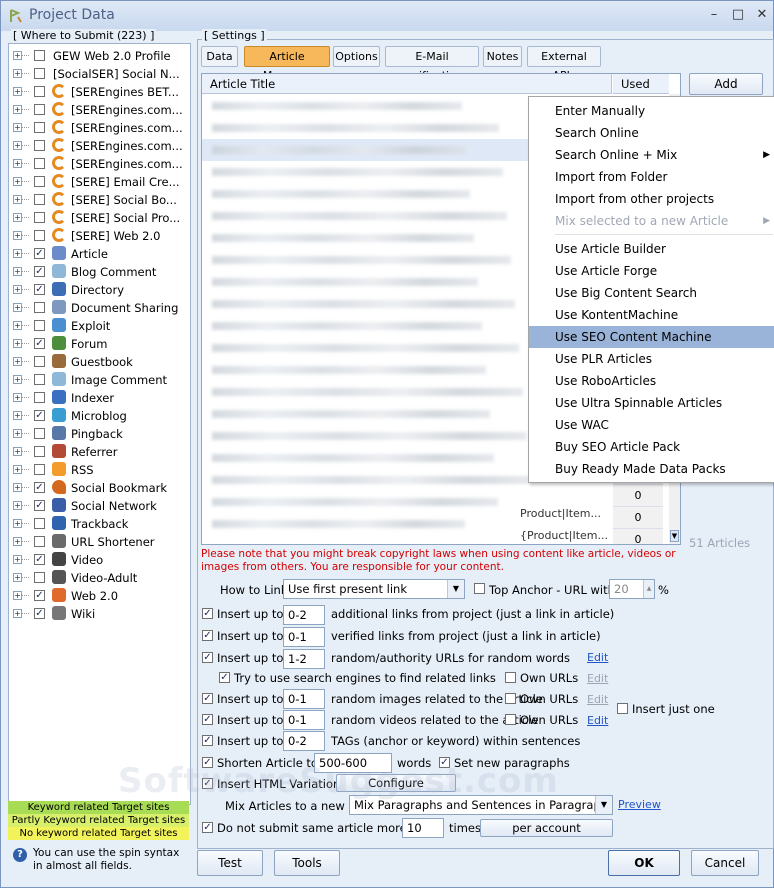 The width and height of the screenshot is (774, 888). What do you see at coordinates (99, 577) in the screenshot?
I see `tree-item: + Video-Adult` at bounding box center [99, 577].